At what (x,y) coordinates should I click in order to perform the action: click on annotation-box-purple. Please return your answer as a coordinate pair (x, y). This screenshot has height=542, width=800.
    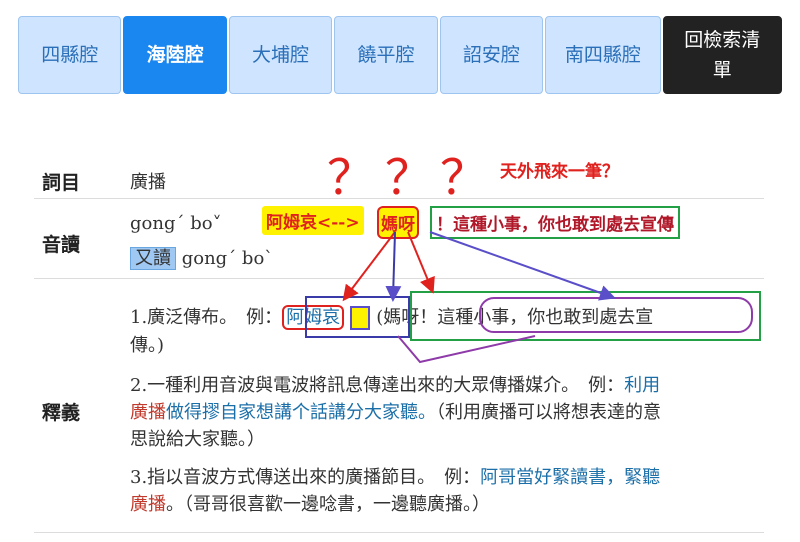
    Looking at the image, I should click on (616, 315).